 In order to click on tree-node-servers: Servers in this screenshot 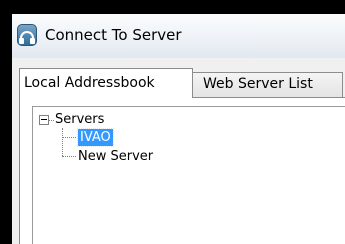, I will do `click(79, 119)`.